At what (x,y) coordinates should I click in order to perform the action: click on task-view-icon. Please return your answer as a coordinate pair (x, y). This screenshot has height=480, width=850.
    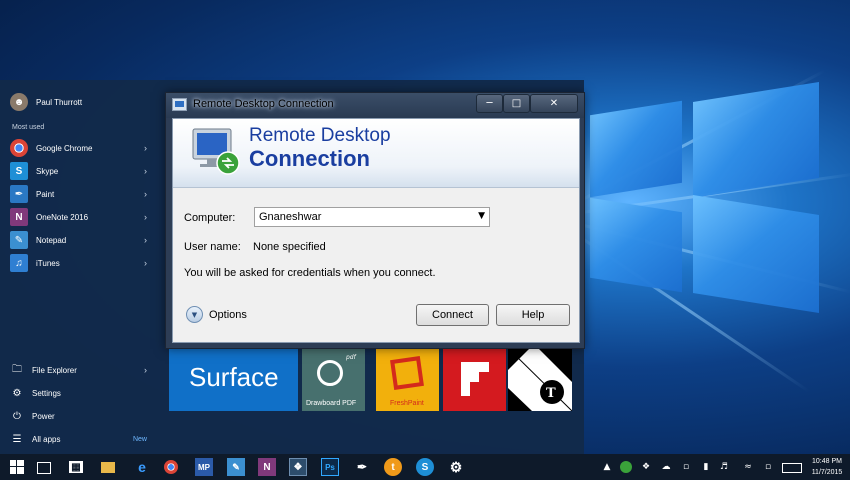
    Looking at the image, I should click on (44, 468).